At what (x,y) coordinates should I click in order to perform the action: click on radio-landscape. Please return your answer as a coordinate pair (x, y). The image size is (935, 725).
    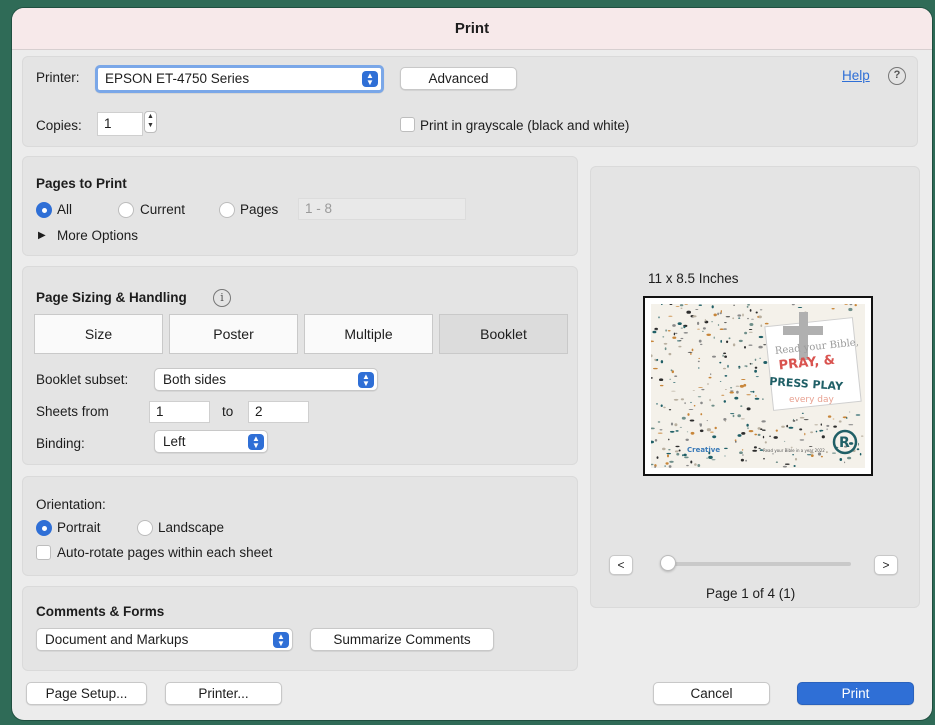
    Looking at the image, I should click on (145, 528).